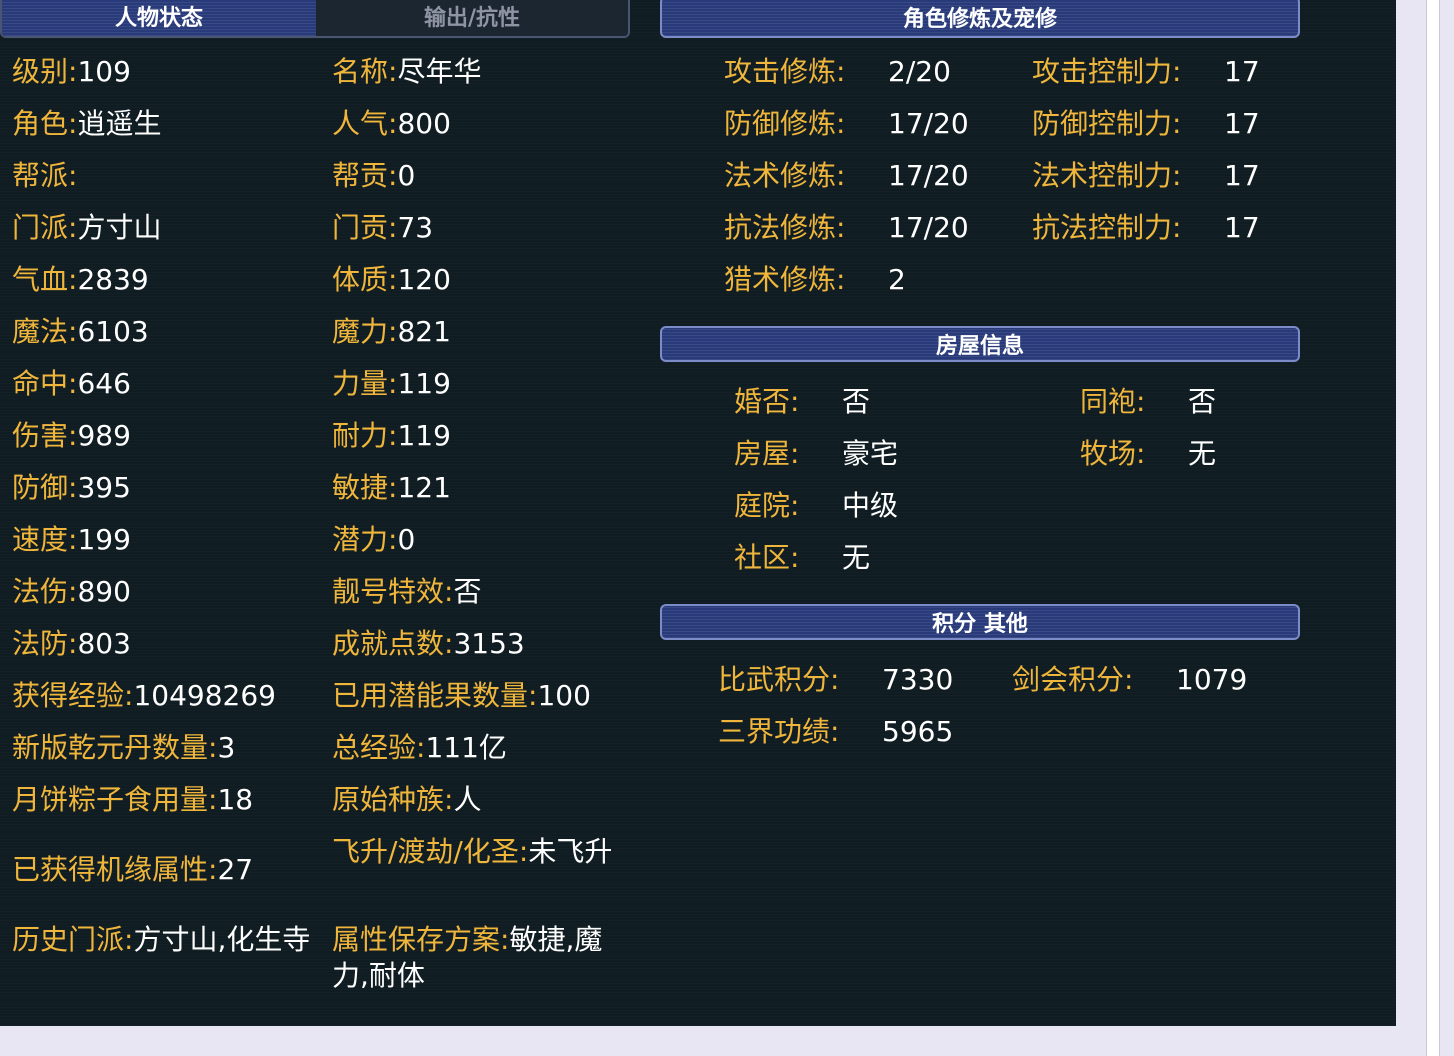 This screenshot has width=1454, height=1056. What do you see at coordinates (980, 19) in the screenshot?
I see `cultivation-header: 角色修炼及宠修` at bounding box center [980, 19].